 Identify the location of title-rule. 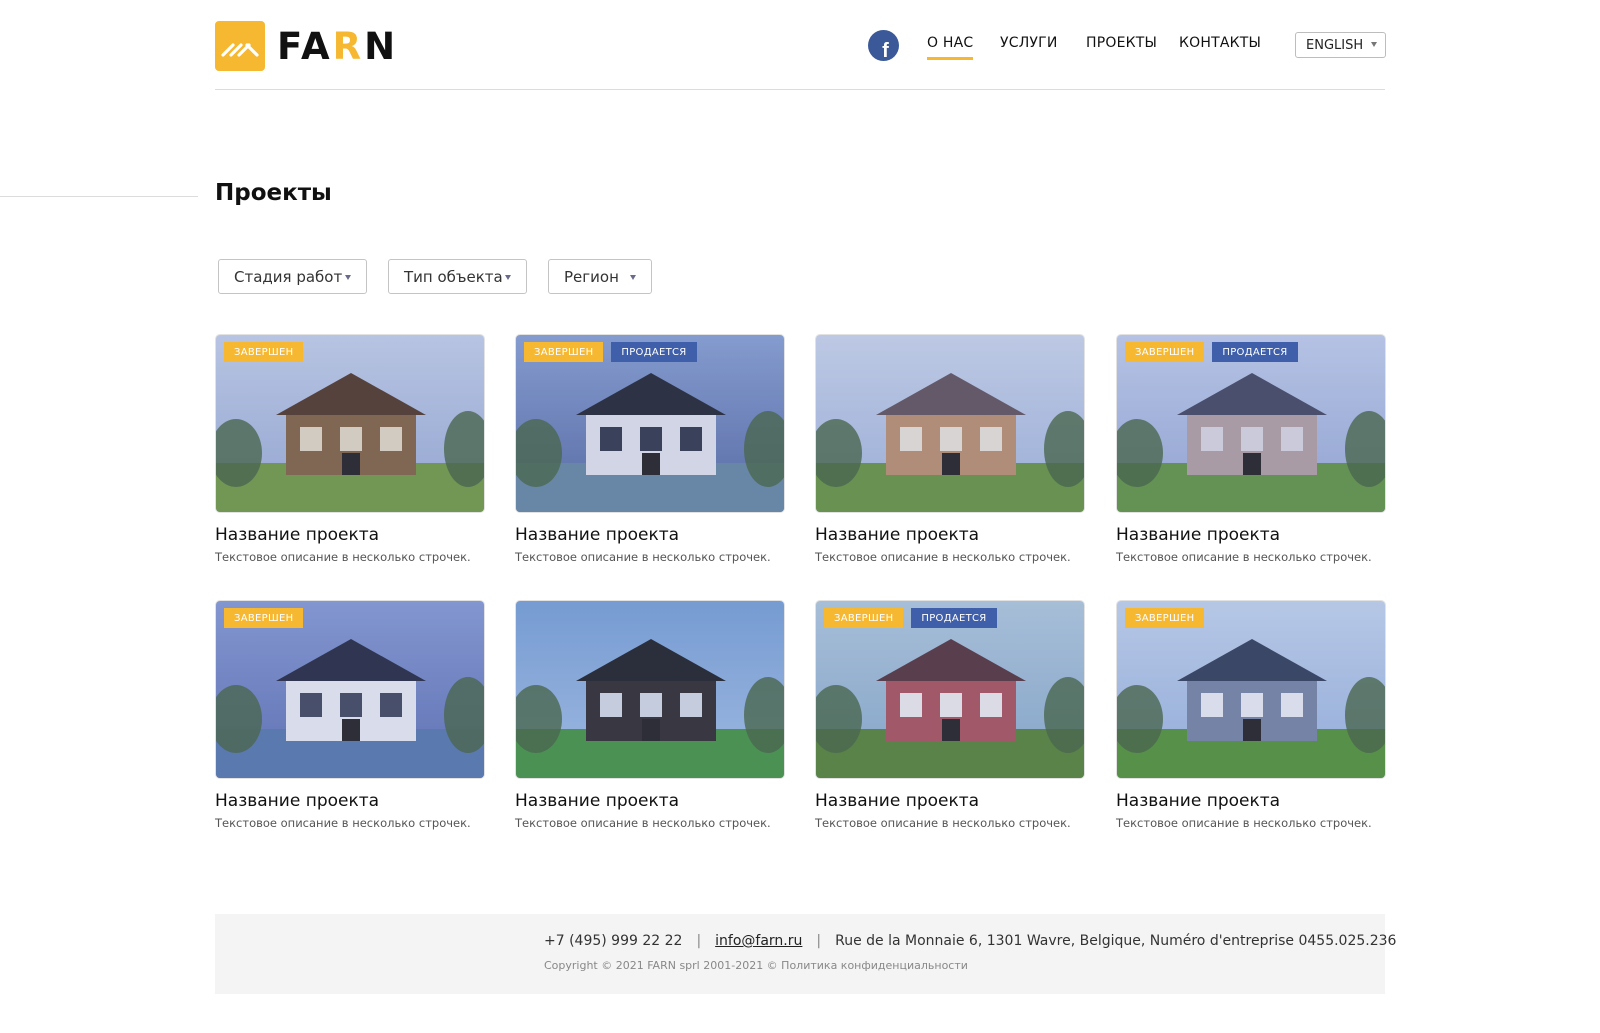
(99, 196).